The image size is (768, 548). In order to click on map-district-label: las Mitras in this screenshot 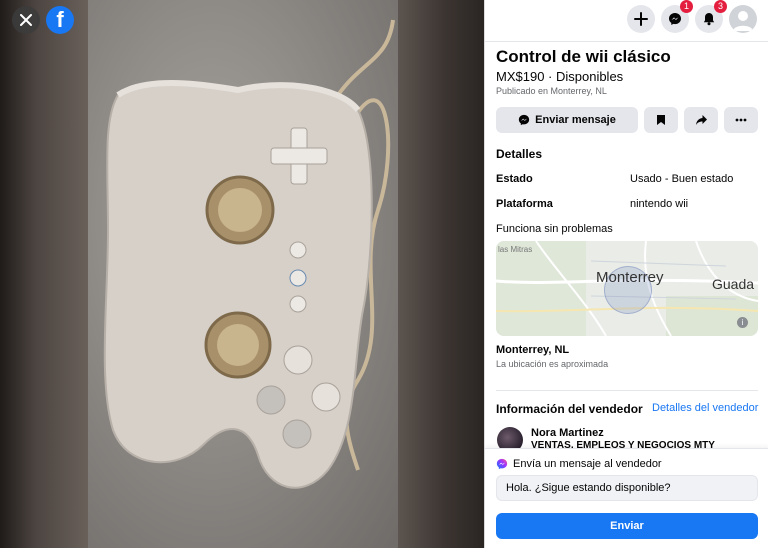, I will do `click(515, 249)`.